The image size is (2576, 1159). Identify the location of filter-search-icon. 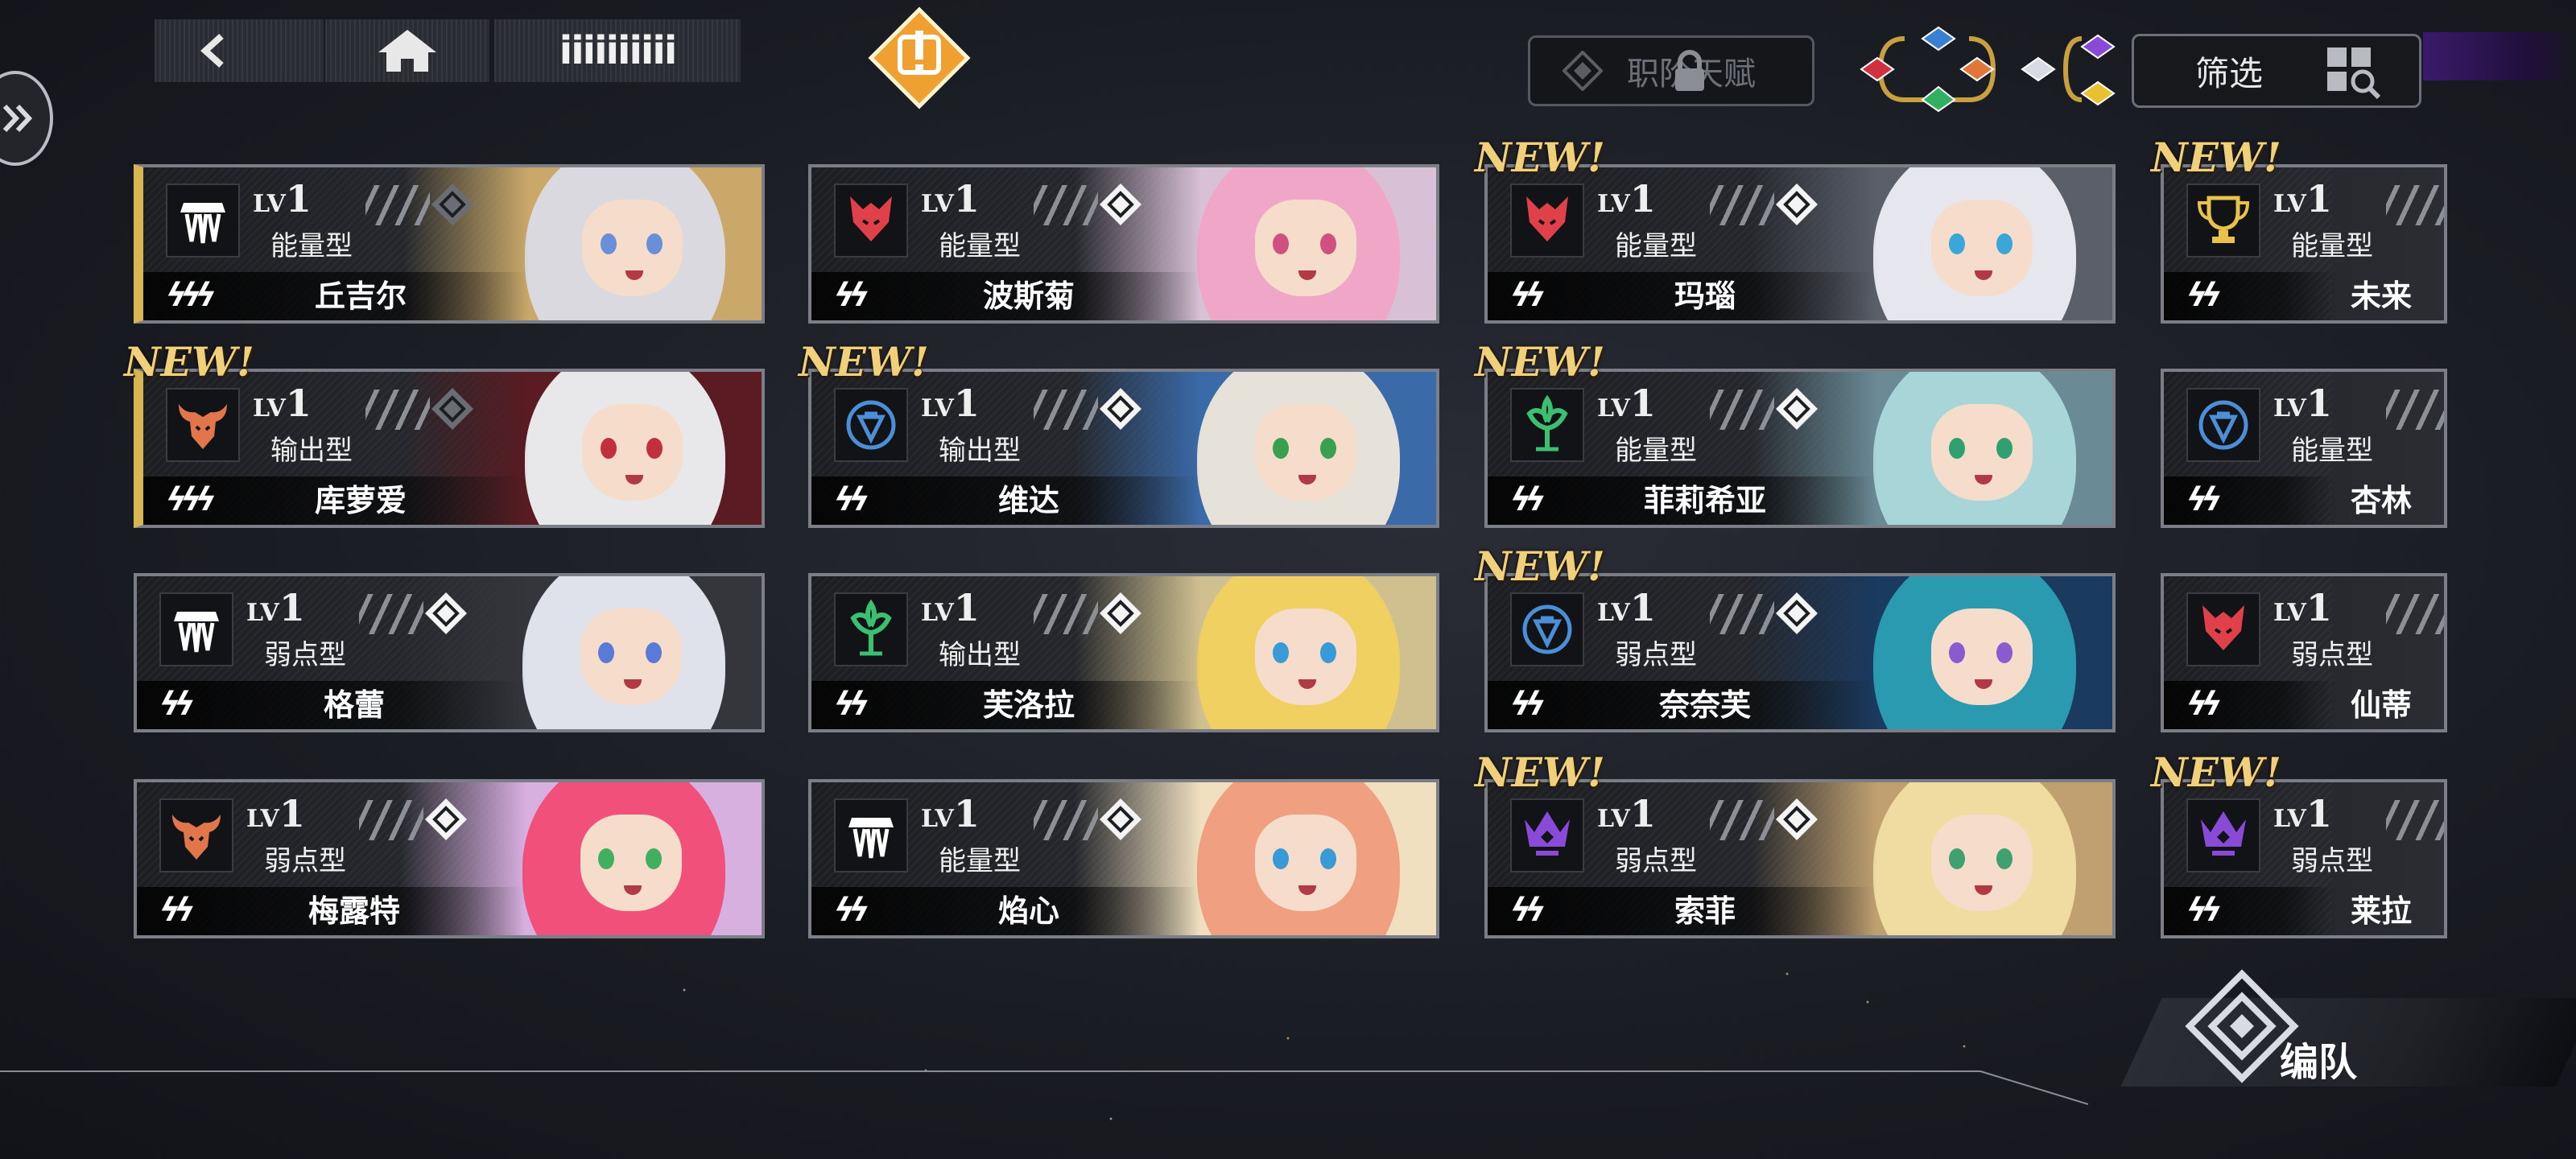
(2354, 73).